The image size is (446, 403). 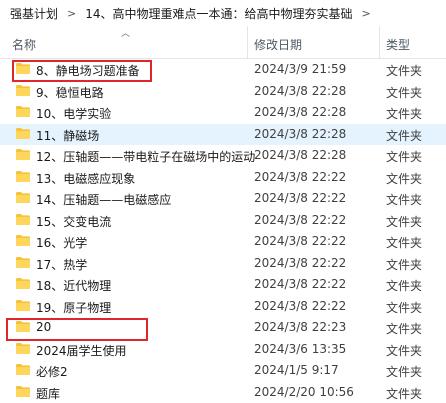 I want to click on file-name: 17、热学, so click(x=61, y=264).